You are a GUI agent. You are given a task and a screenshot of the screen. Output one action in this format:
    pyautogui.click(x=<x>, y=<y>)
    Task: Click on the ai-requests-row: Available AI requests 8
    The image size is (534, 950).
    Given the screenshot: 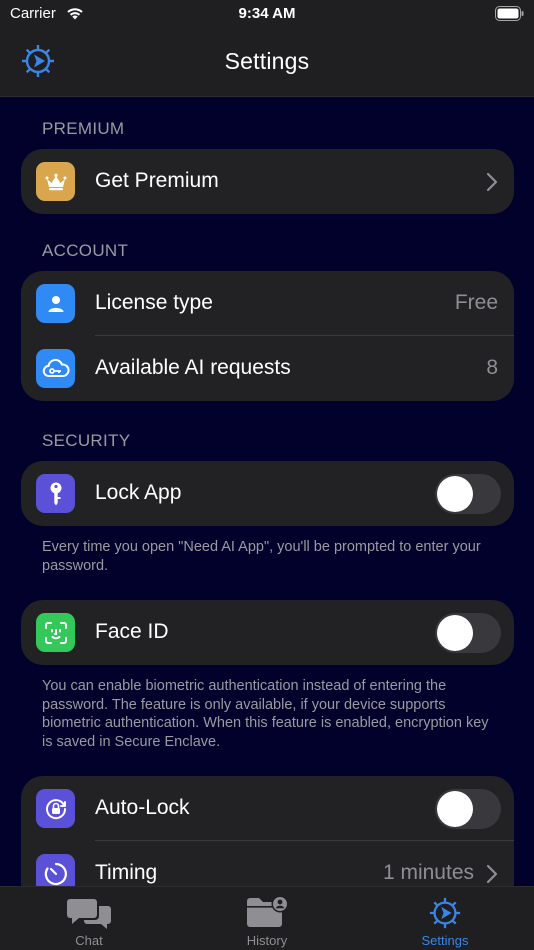 What is the action you would take?
    pyautogui.click(x=267, y=368)
    